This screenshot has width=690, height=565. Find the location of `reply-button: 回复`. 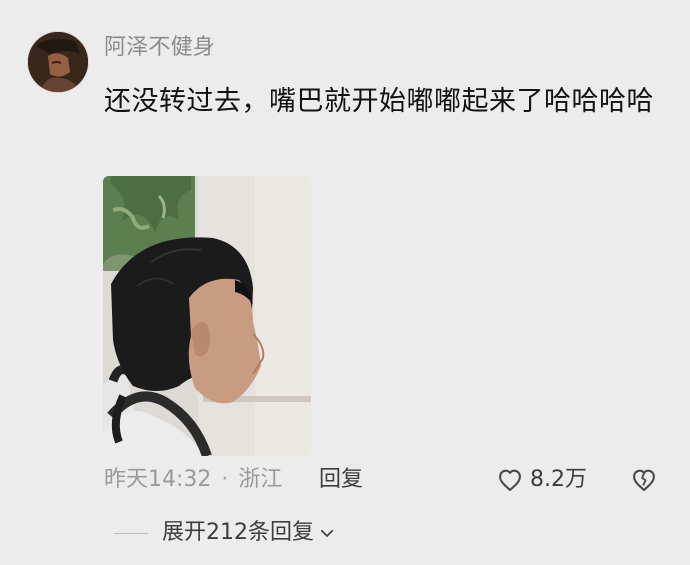

reply-button: 回复 is located at coordinates (341, 480).